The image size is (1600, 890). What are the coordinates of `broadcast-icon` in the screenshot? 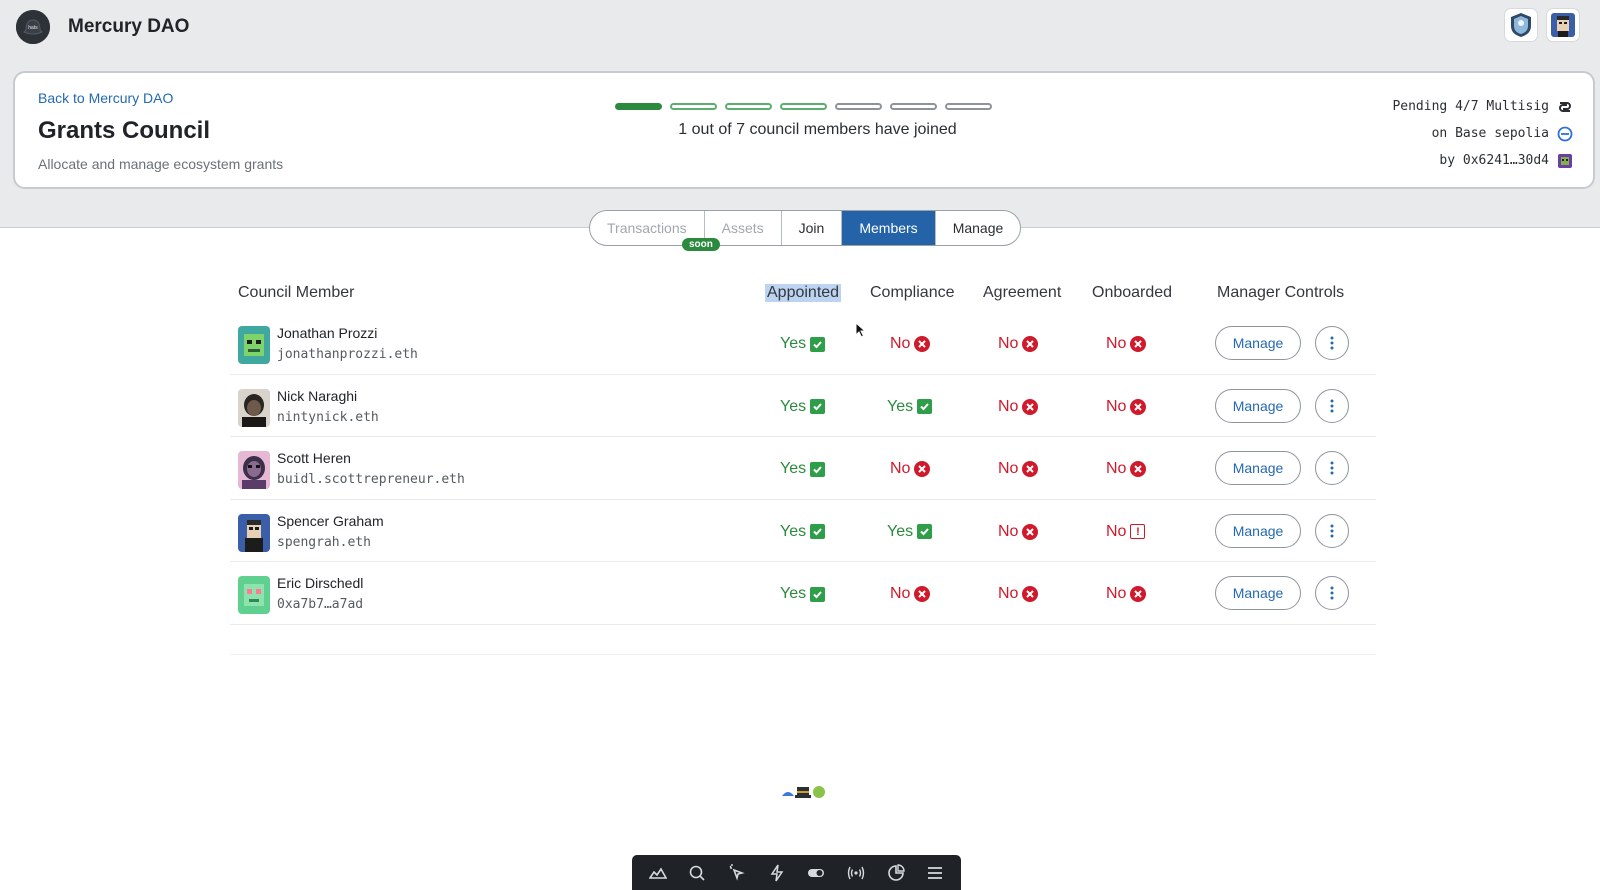 It's located at (856, 873).